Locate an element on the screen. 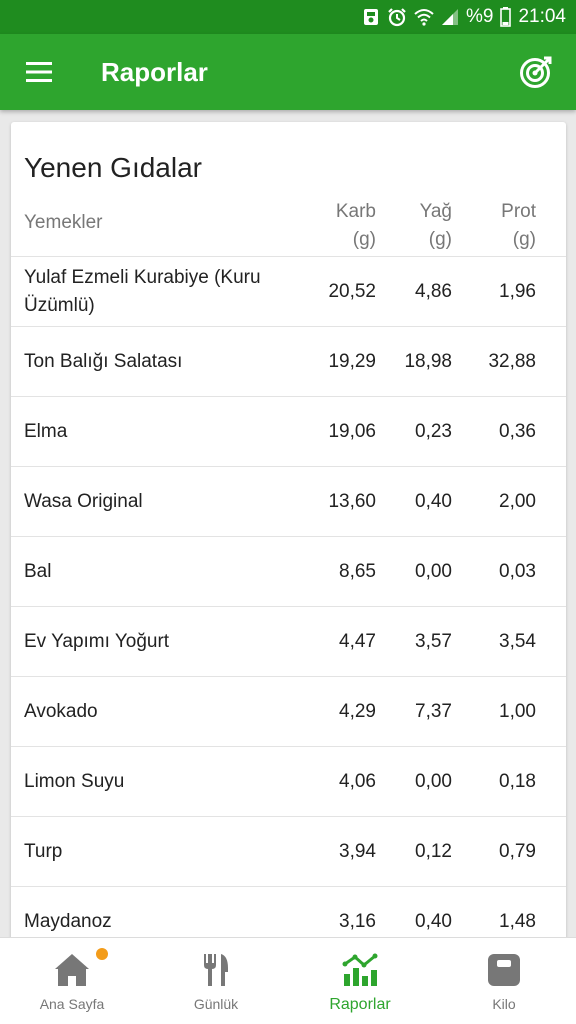 This screenshot has width=576, height=1024. nav-item-weight: Kilo is located at coordinates (504, 981).